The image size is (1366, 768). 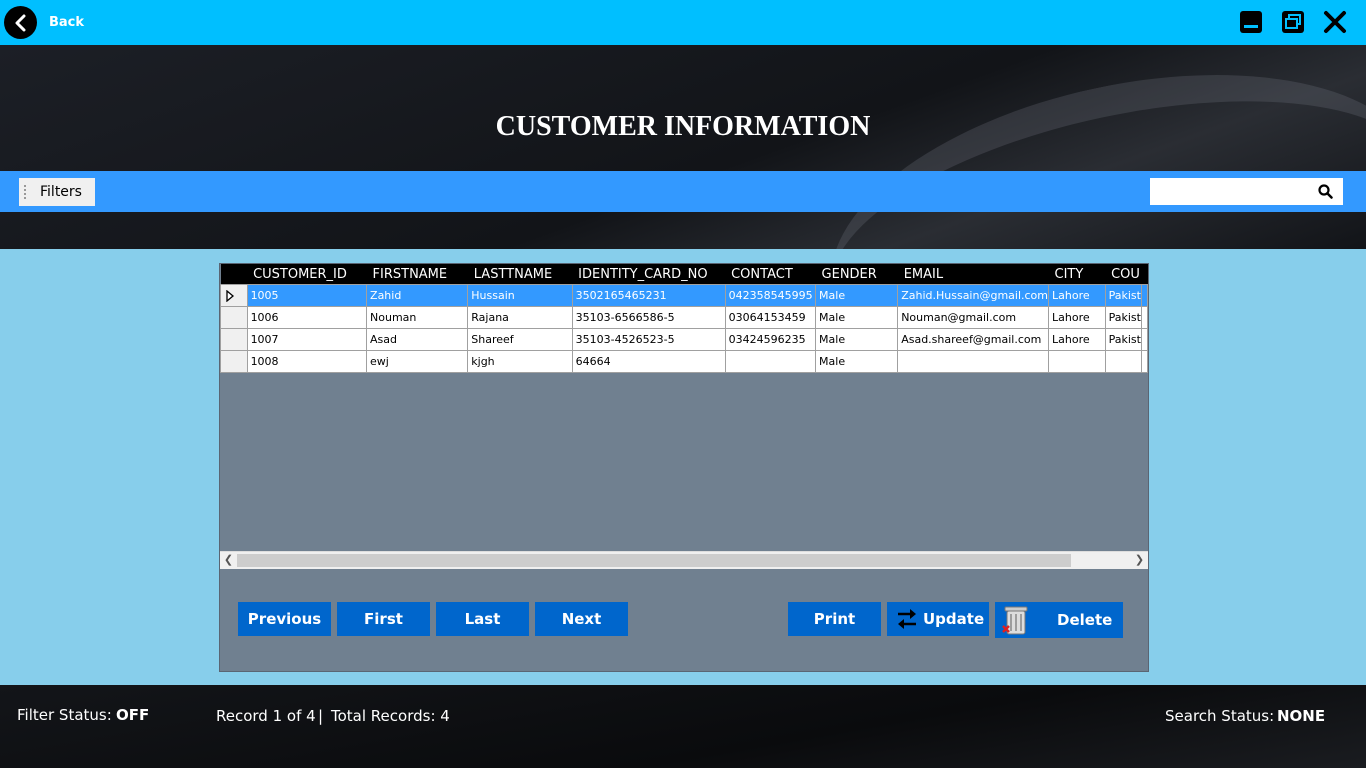 I want to click on page-title: CUSTOMER INFORMATION, so click(x=683, y=126).